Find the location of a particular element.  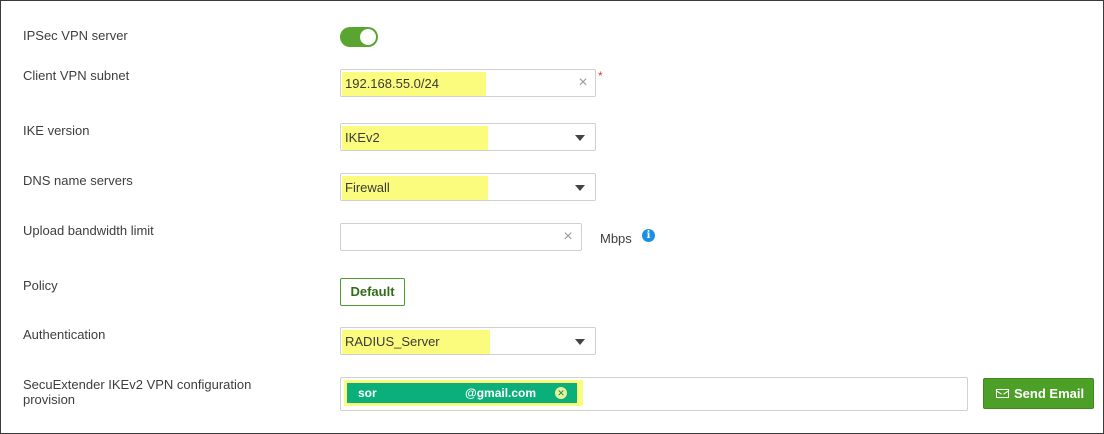

authentication-label: Authentication is located at coordinates (64, 334).